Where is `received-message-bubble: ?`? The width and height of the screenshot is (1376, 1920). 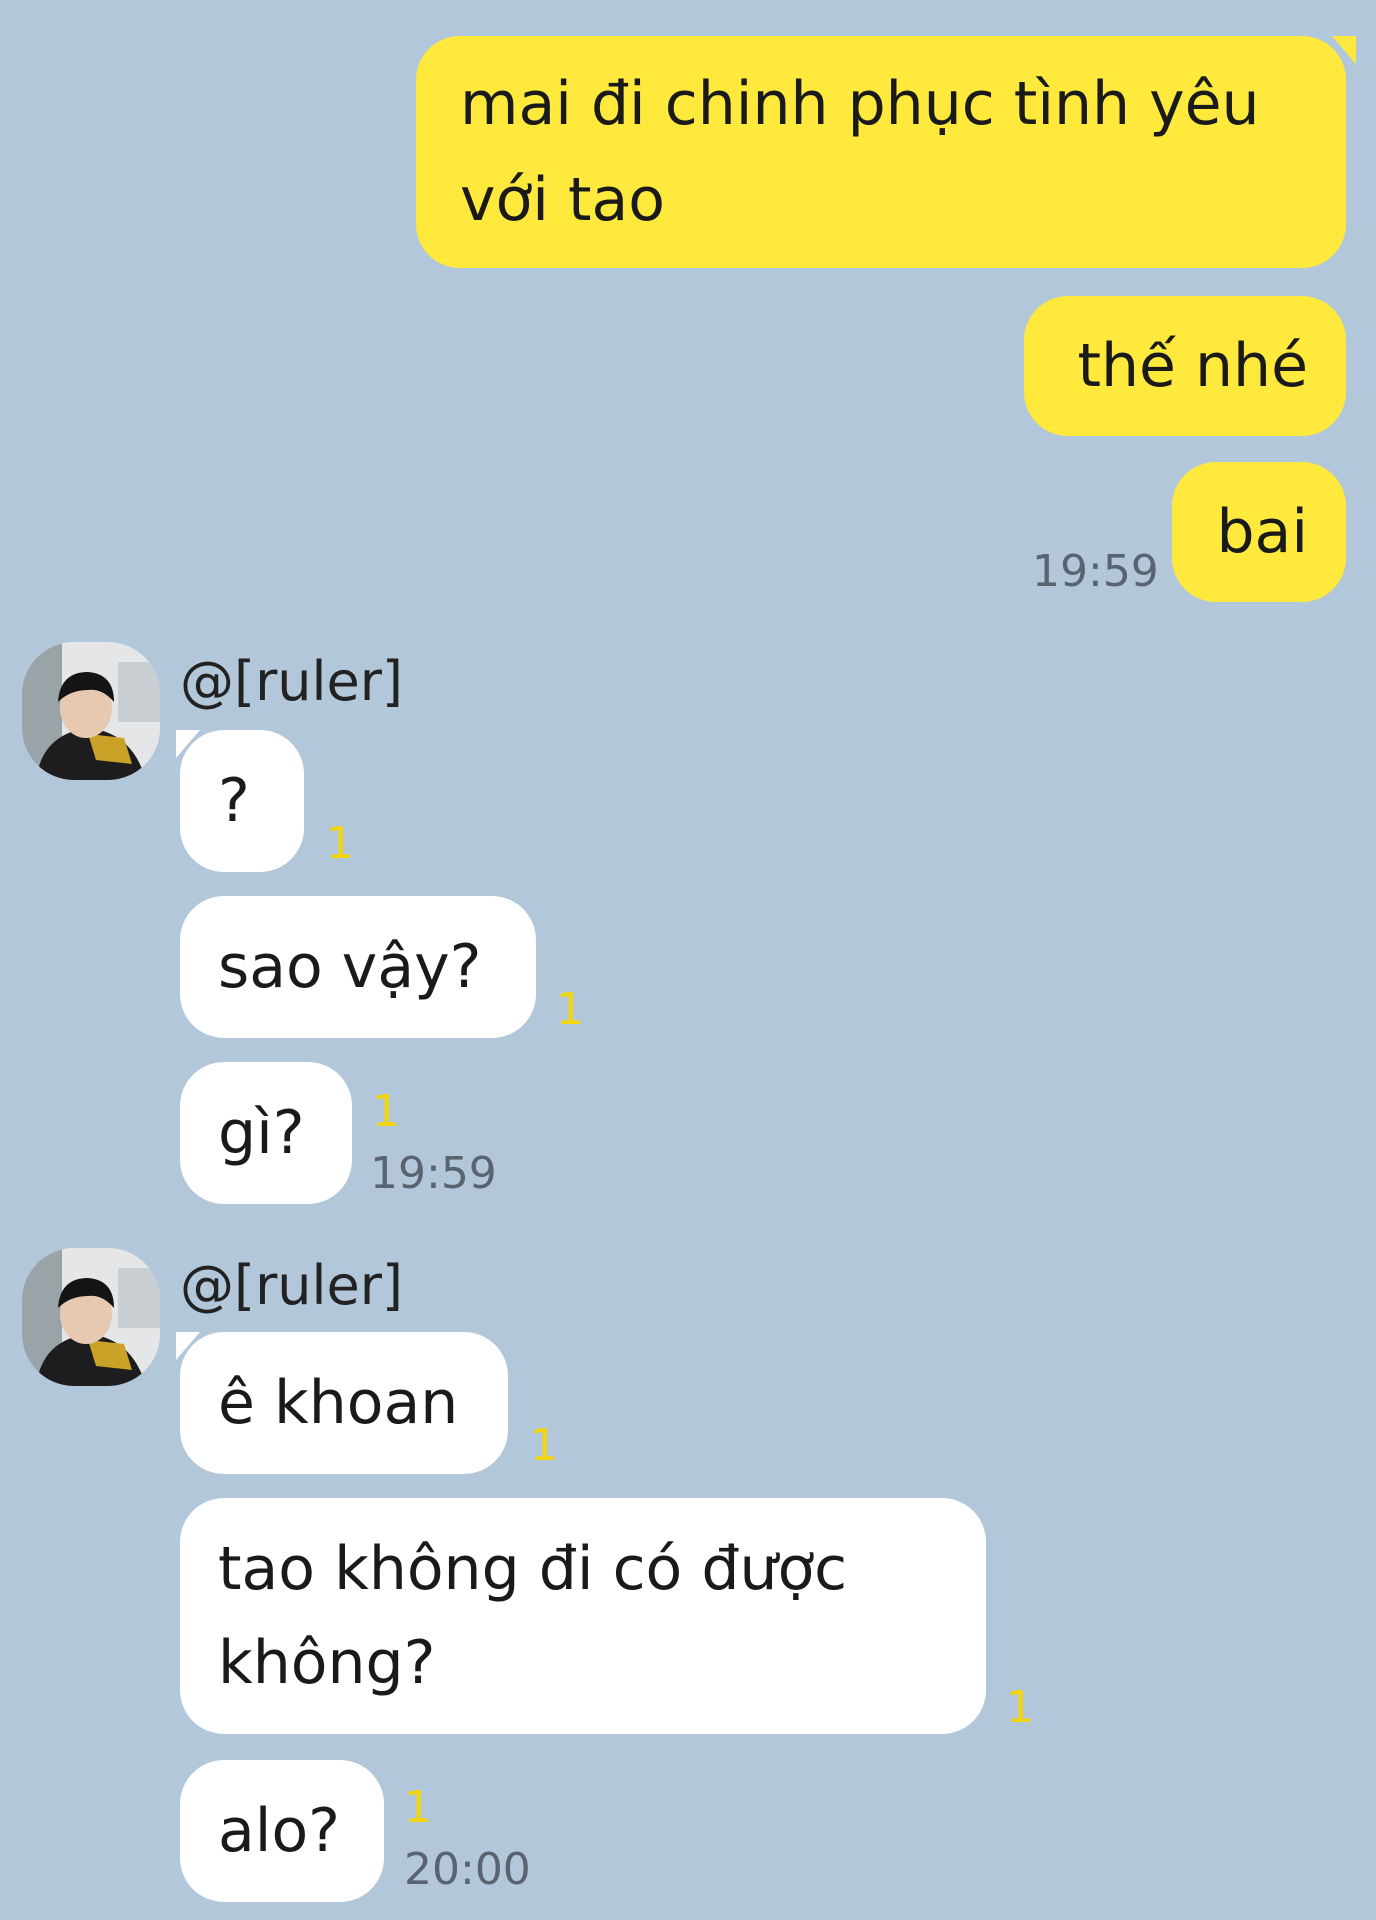
received-message-bubble: ? is located at coordinates (242, 801).